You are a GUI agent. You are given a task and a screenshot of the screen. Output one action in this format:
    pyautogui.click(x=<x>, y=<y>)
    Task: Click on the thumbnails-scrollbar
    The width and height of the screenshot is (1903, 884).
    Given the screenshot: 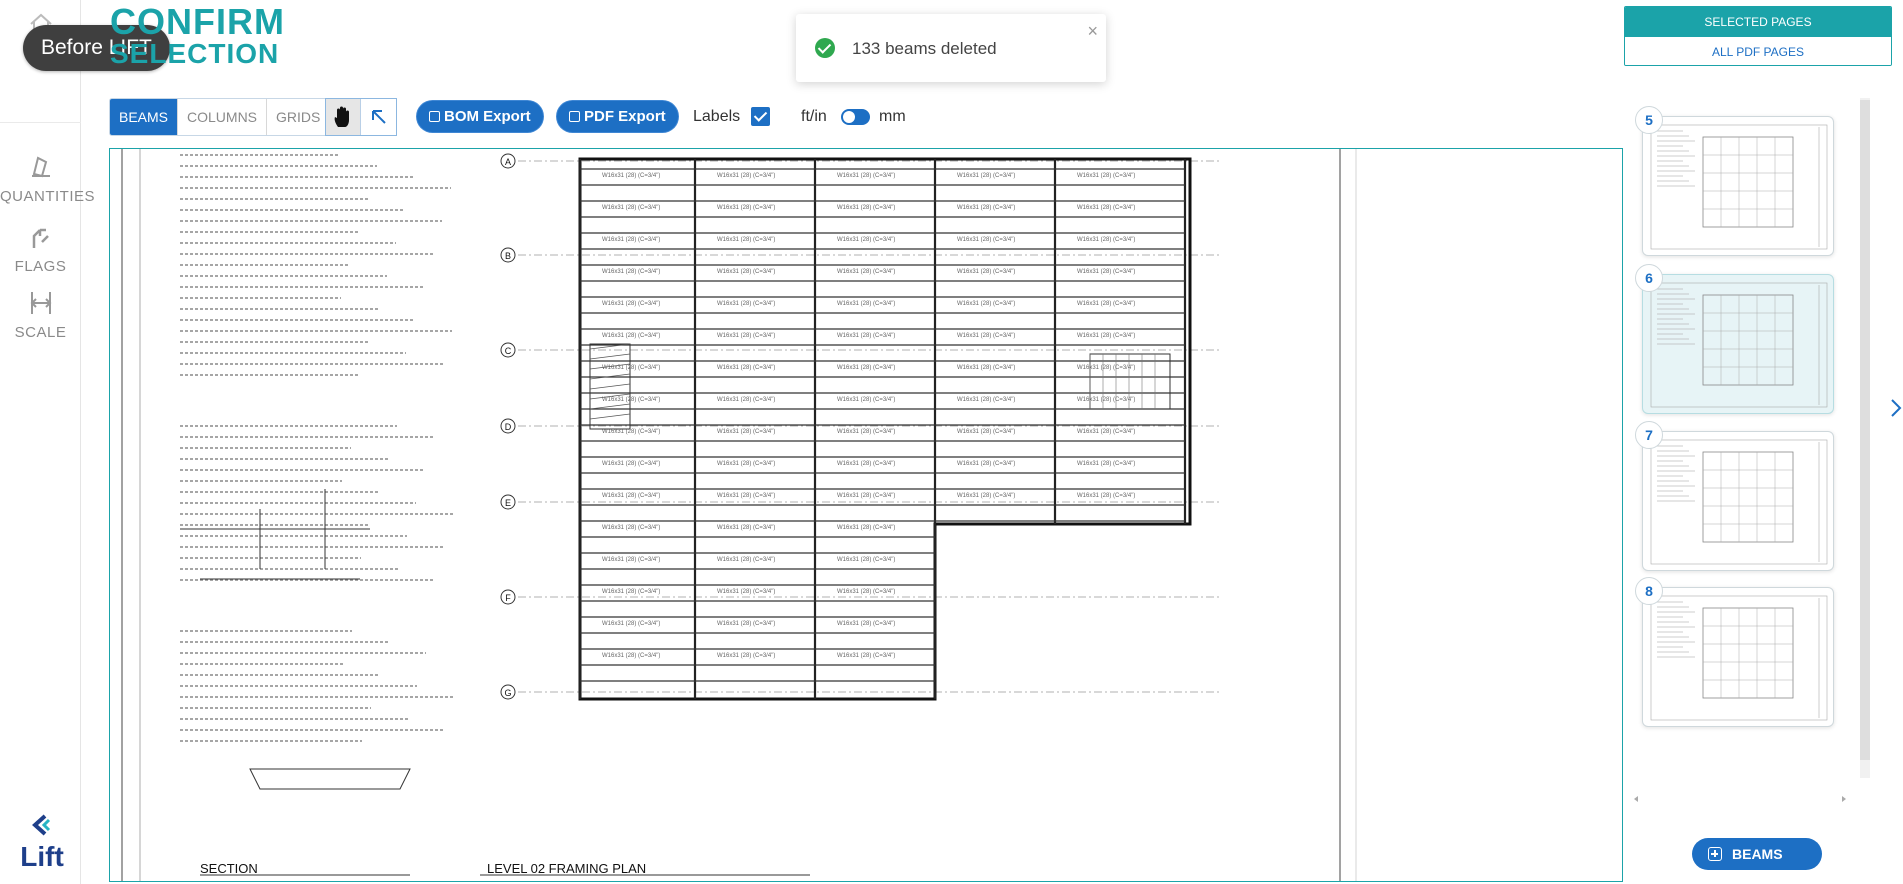 What is the action you would take?
    pyautogui.click(x=1865, y=442)
    